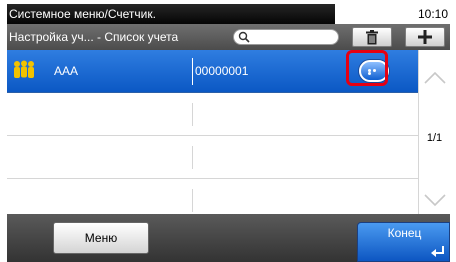  Describe the element at coordinates (437, 251) in the screenshot. I see `enter-icon` at that location.